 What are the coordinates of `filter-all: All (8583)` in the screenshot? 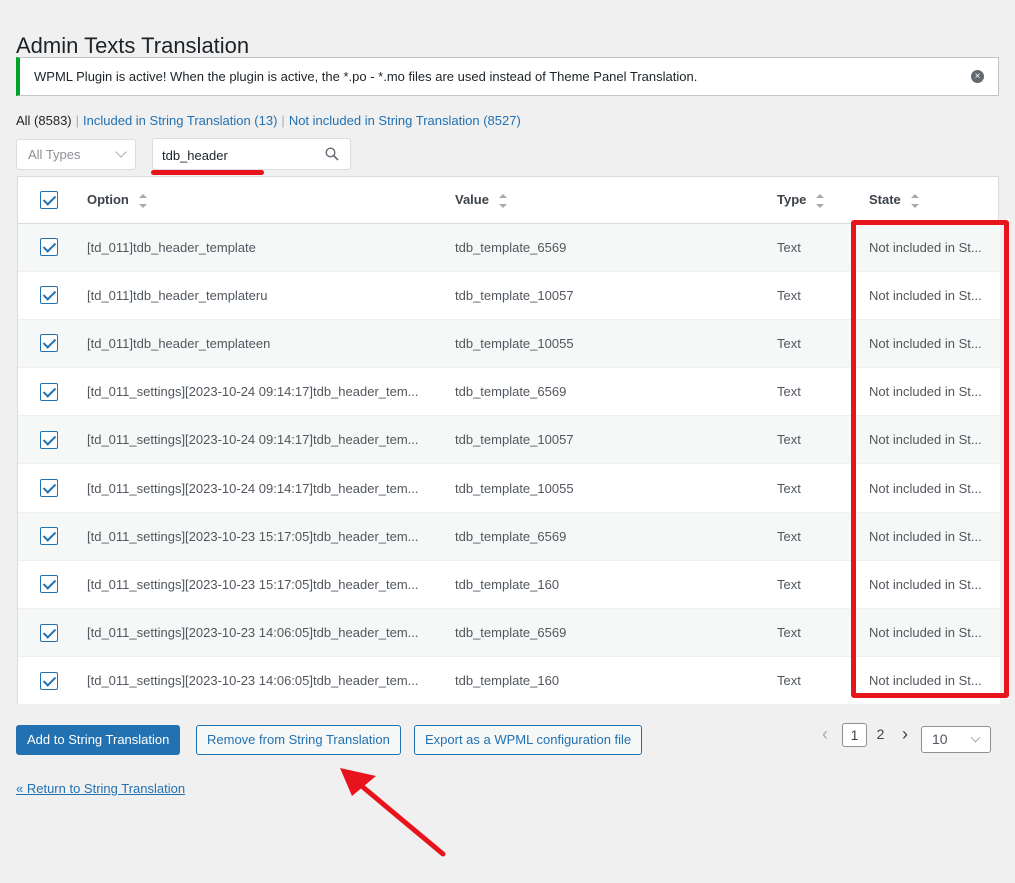 It's located at (44, 120).